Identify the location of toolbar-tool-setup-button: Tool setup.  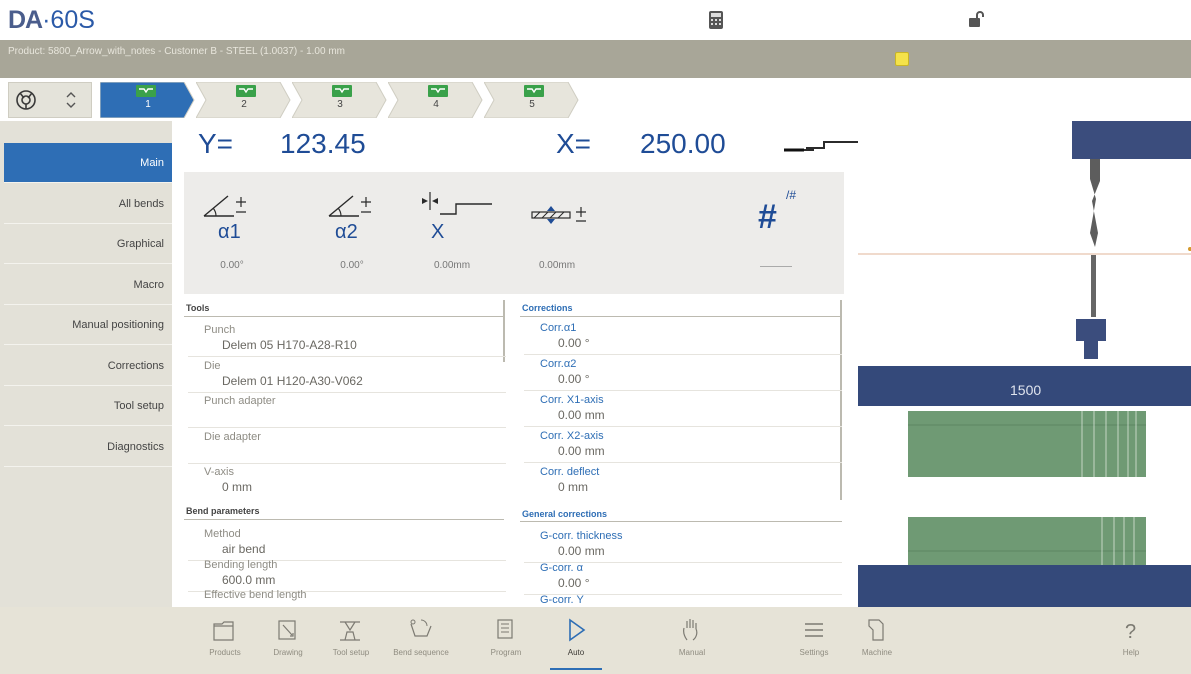
(351, 641).